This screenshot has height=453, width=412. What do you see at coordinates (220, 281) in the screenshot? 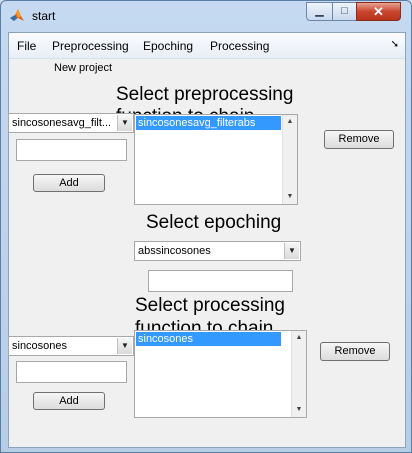
I see `epoching-param-input` at bounding box center [220, 281].